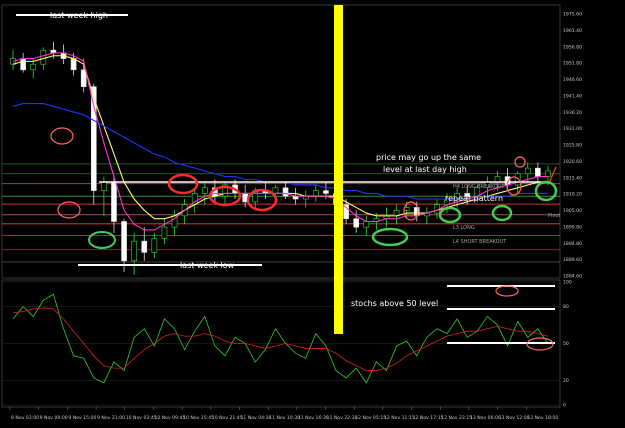 This screenshot has width=625, height=428. What do you see at coordinates (227, 418) in the screenshot?
I see `time-tick-label: 10 Nov 21:45` at bounding box center [227, 418].